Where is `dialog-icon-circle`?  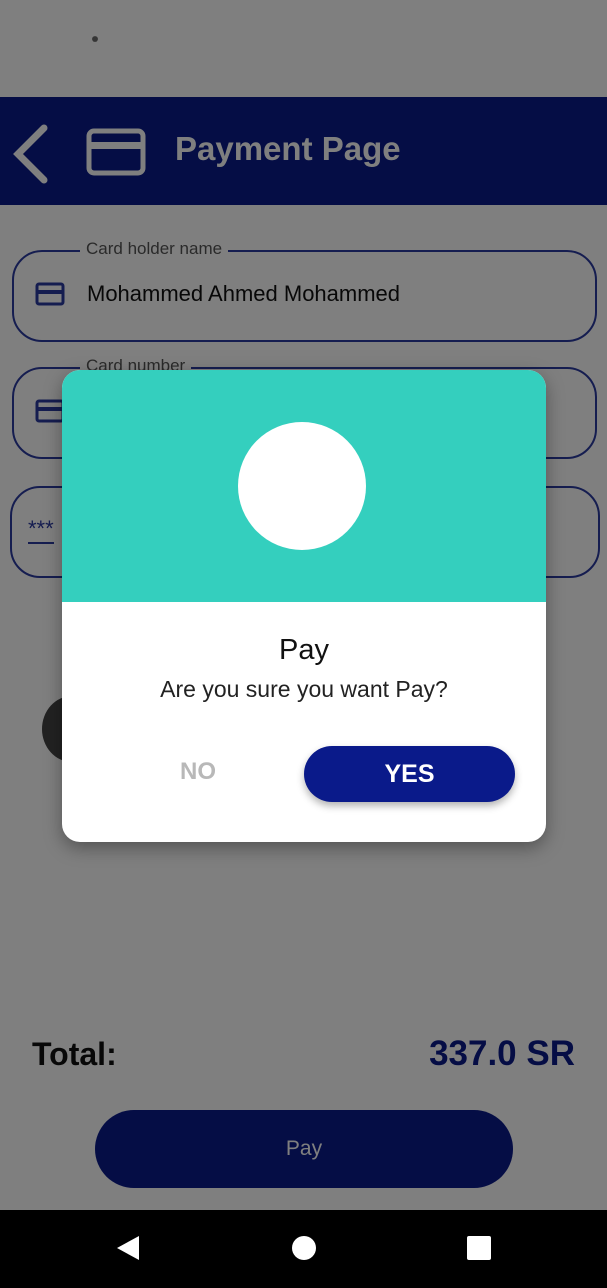
dialog-icon-circle is located at coordinates (302, 486).